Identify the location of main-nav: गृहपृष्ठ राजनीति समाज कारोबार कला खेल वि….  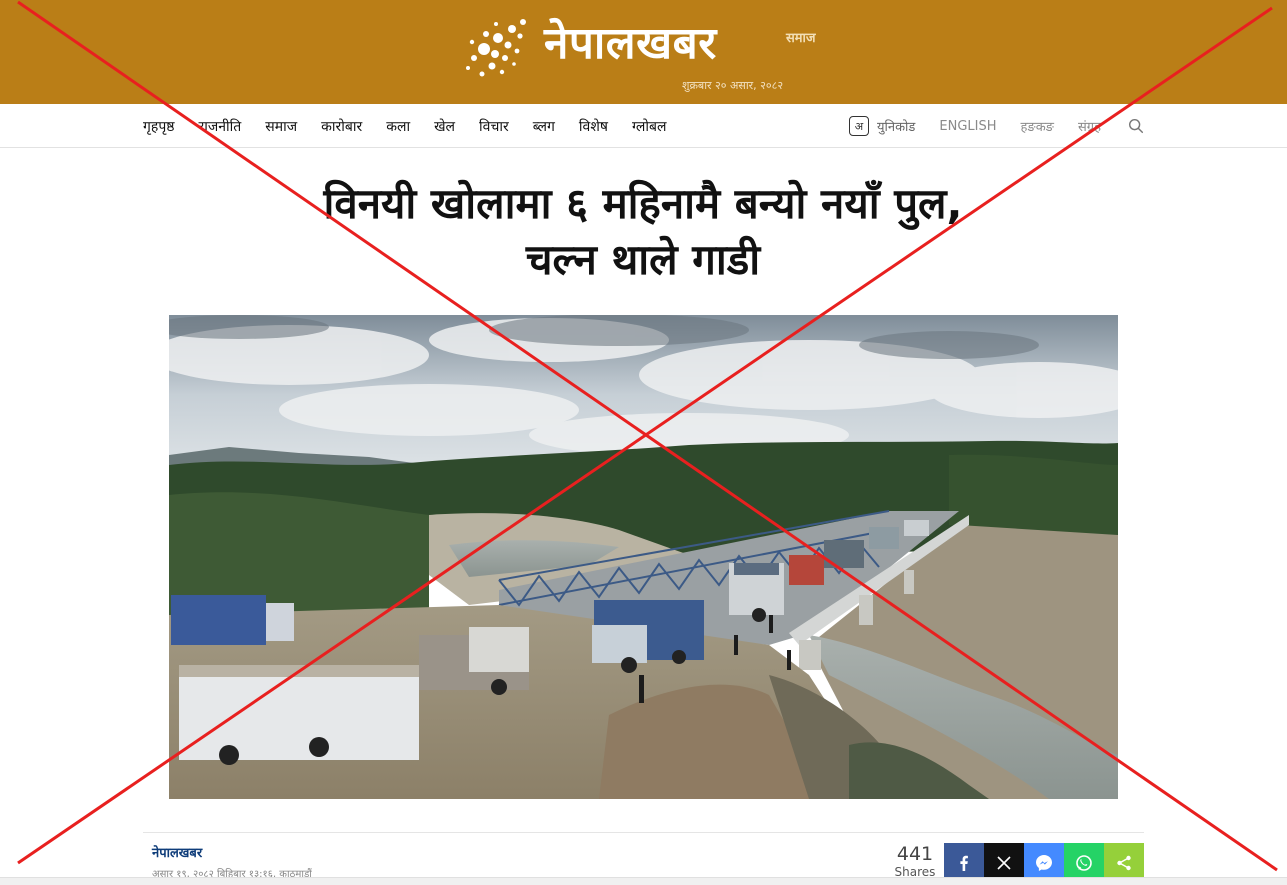
(643, 126).